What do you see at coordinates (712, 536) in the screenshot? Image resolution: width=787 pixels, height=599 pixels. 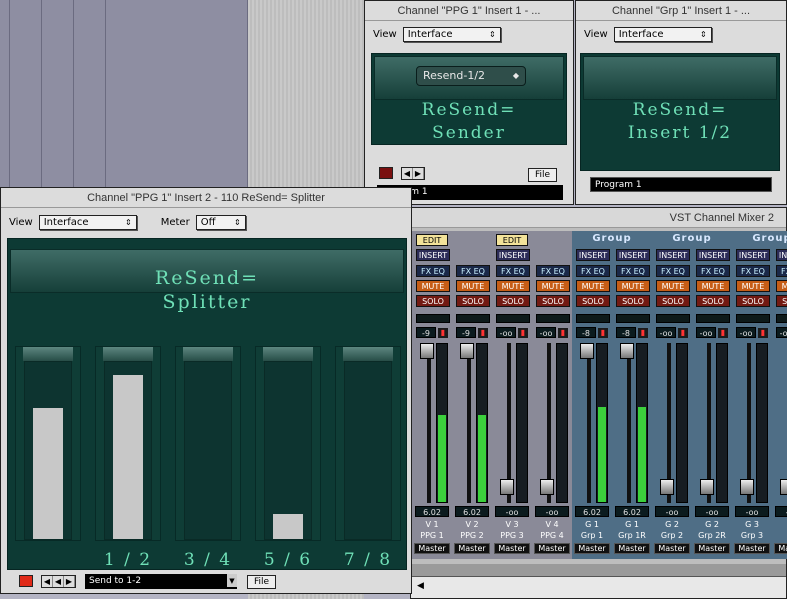 I see `channel-name: Grp 2R` at bounding box center [712, 536].